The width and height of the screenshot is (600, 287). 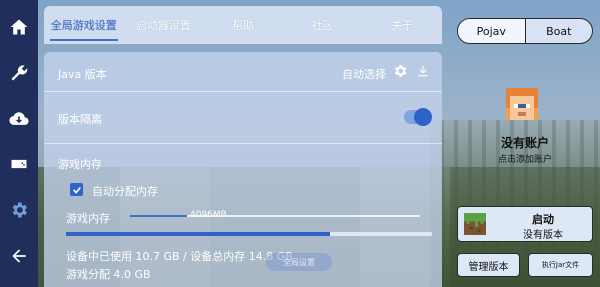 I want to click on tab-help: 帮助, so click(x=243, y=25).